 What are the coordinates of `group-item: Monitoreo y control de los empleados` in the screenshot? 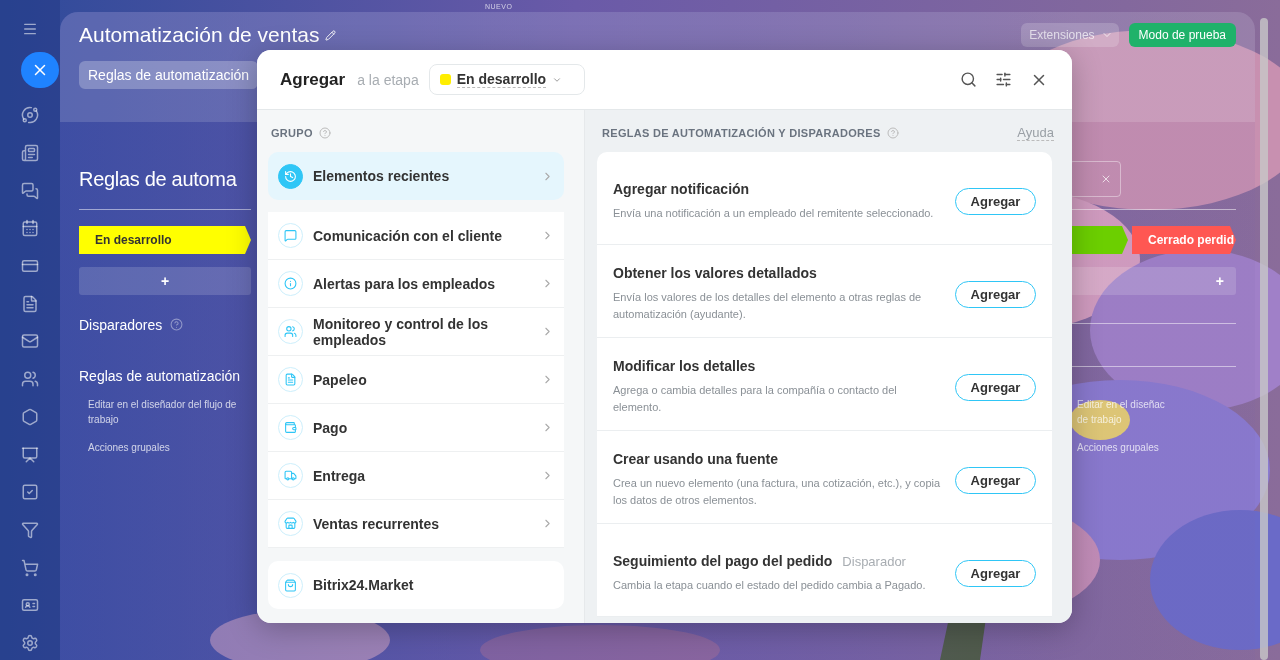 It's located at (416, 332).